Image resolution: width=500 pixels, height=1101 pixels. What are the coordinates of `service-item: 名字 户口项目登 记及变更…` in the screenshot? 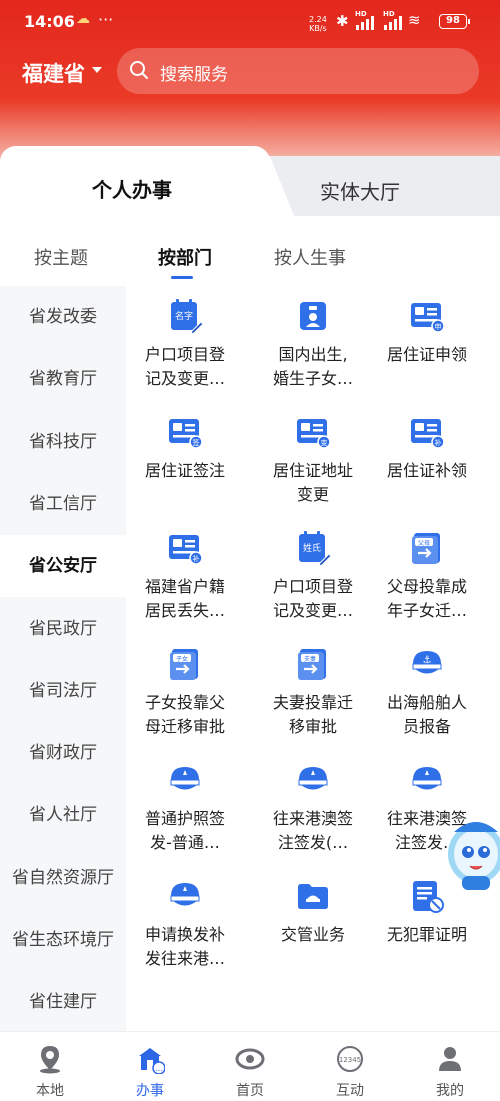 It's located at (185, 343).